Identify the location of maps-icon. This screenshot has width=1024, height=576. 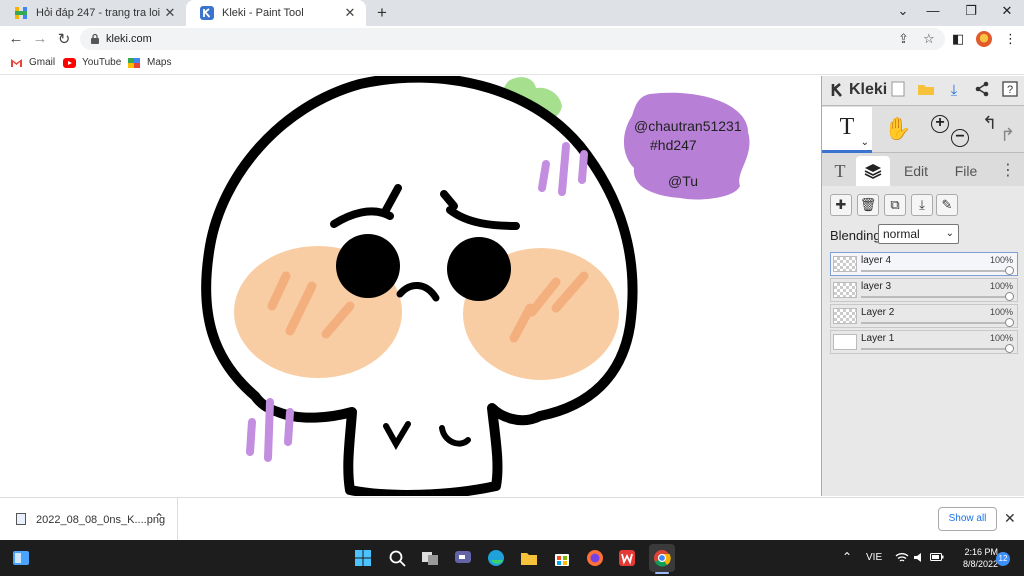
(134, 62).